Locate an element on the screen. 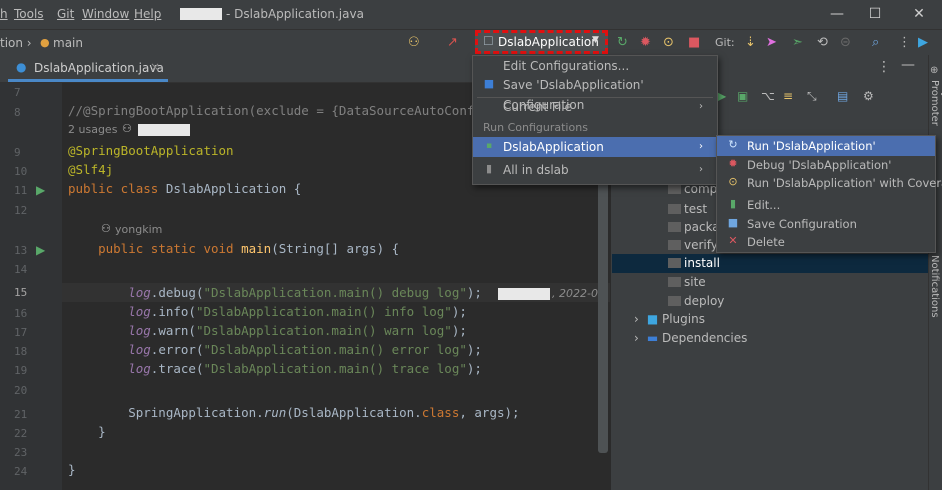 The image size is (942, 490). search-icon: ⌕ is located at coordinates (875, 43).